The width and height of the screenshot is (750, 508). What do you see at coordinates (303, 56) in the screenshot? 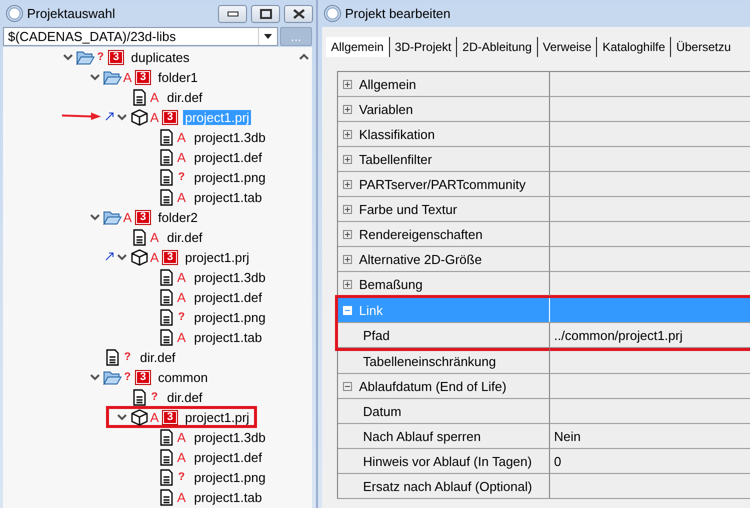
I see `scroll-up-icon` at bounding box center [303, 56].